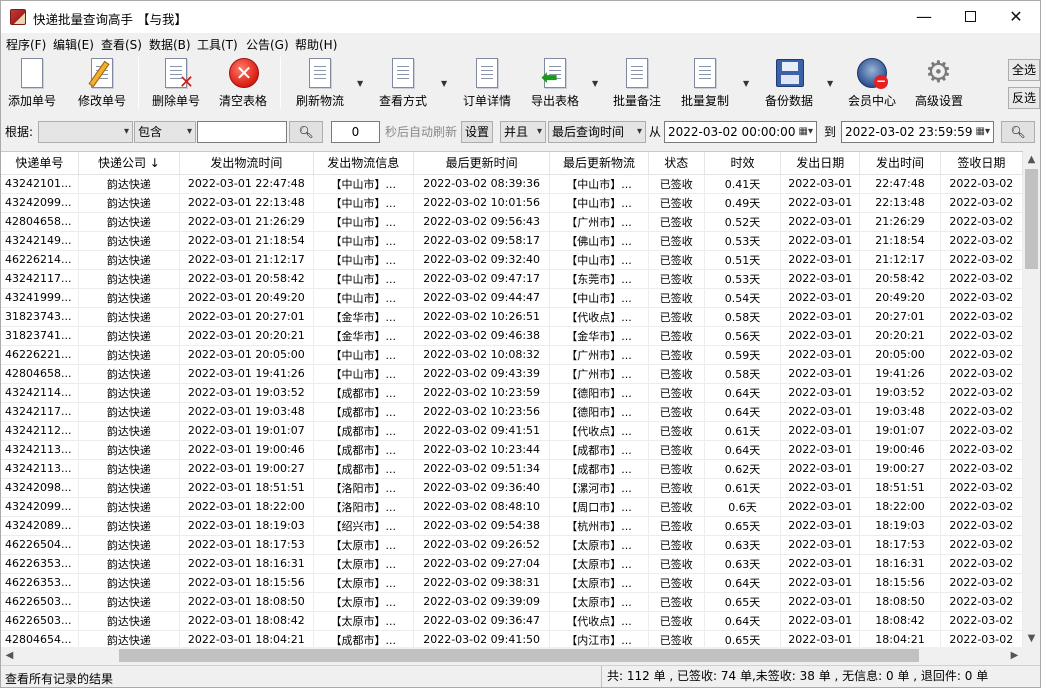 The width and height of the screenshot is (1041, 688). What do you see at coordinates (32, 83) in the screenshot?
I see `add-number-button: 添加单号` at bounding box center [32, 83].